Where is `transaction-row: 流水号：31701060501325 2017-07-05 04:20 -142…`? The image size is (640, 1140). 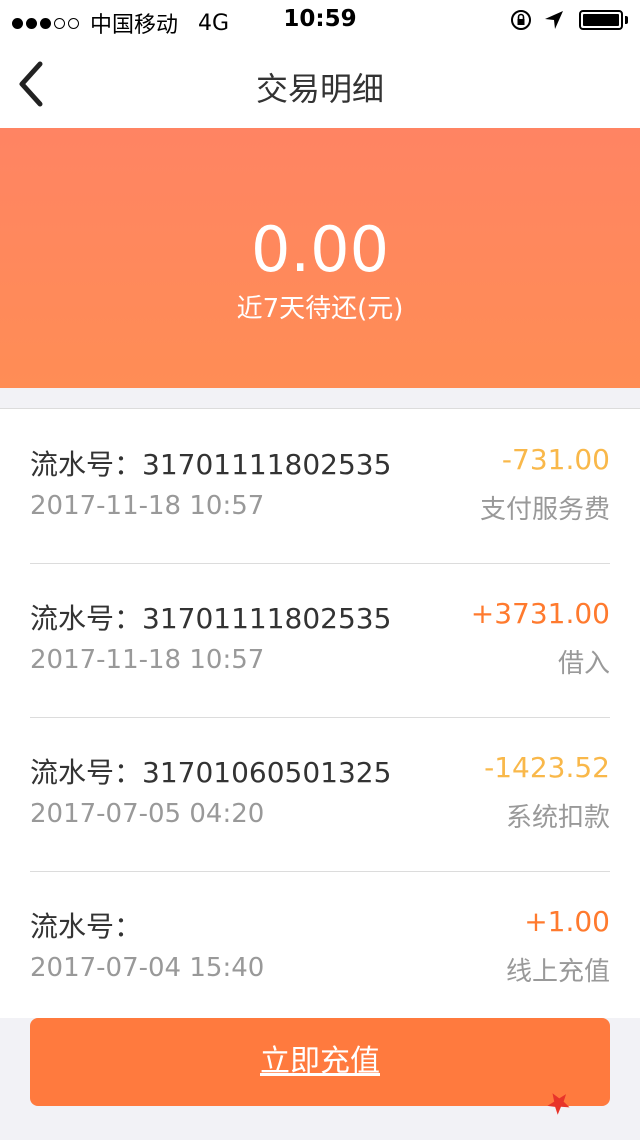 transaction-row: 流水号：31701060501325 2017-07-05 04:20 -142… is located at coordinates (320, 794).